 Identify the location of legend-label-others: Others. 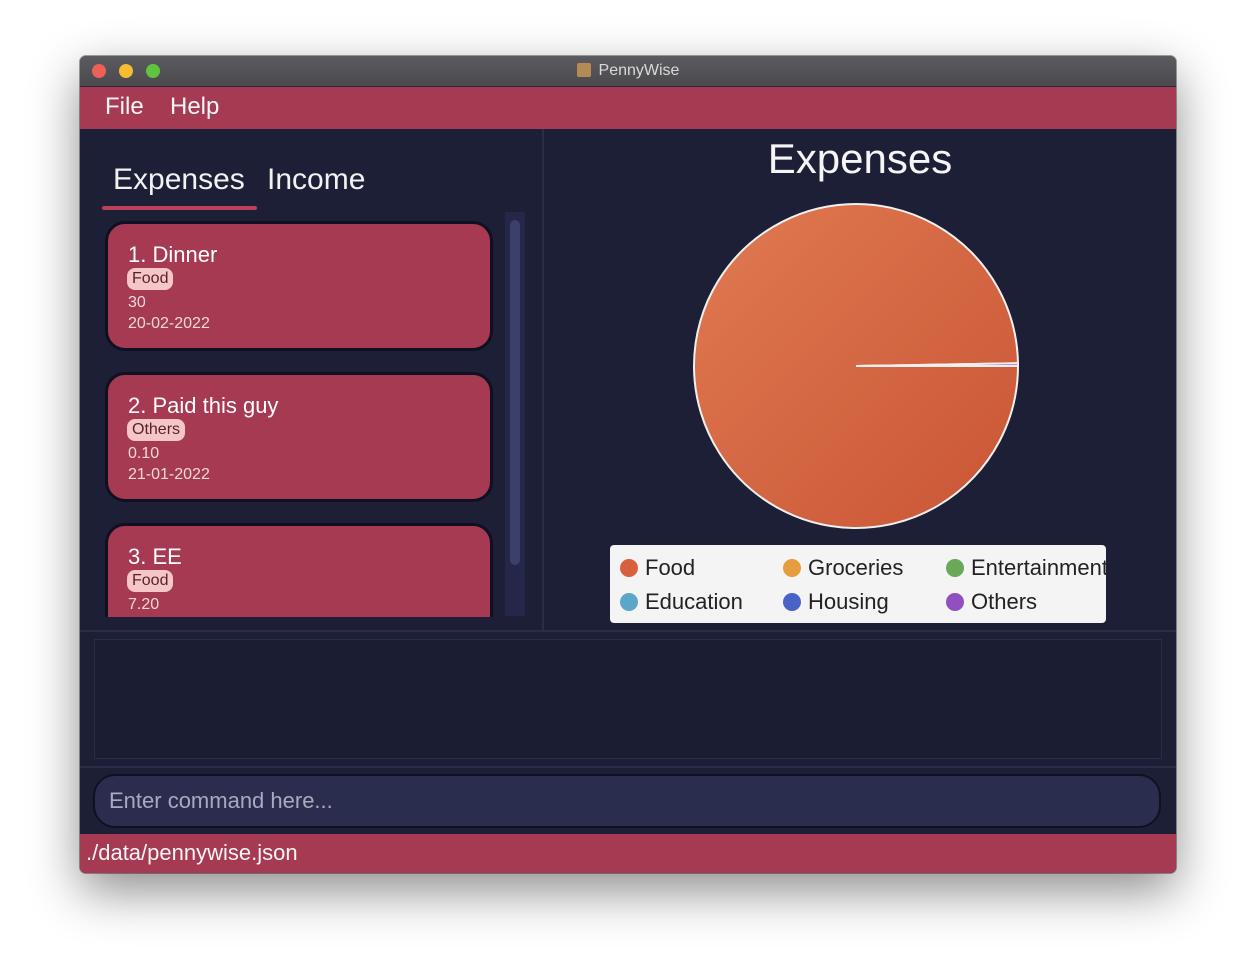
(1004, 601).